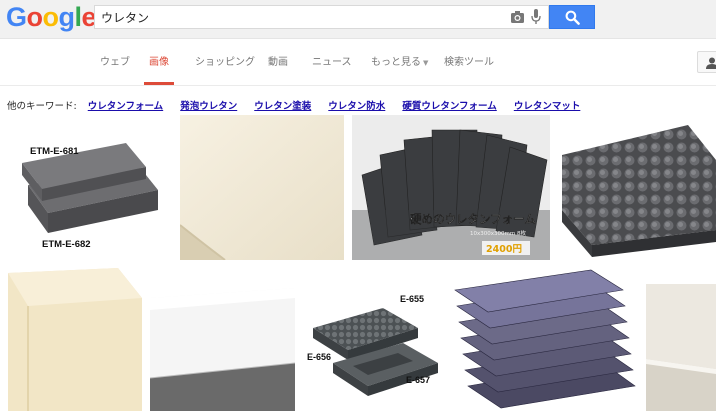 This screenshot has height=411, width=716. Describe the element at coordinates (115, 69) in the screenshot. I see `tab-web: ウェブ` at that location.